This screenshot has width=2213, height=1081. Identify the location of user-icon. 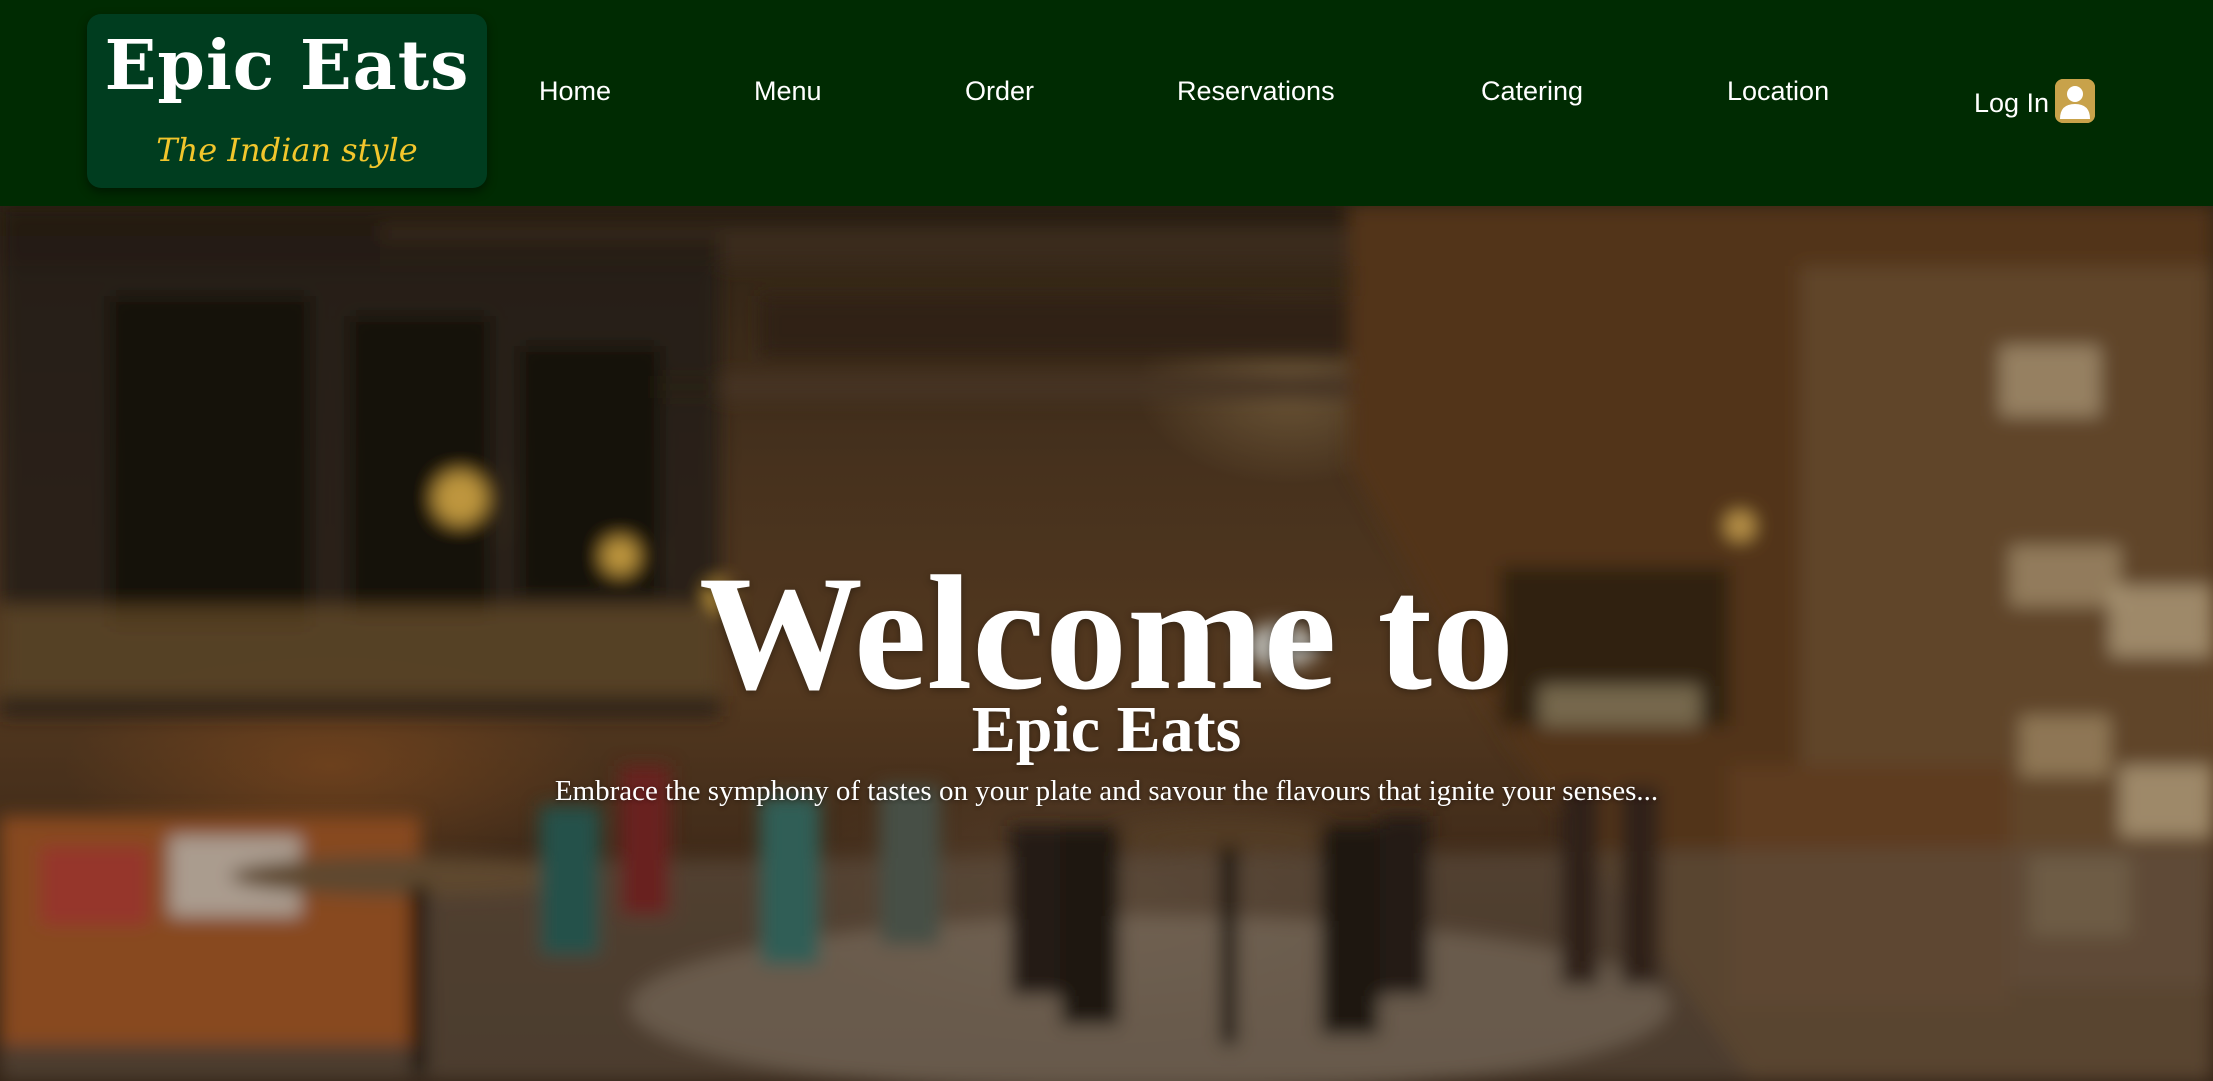
(2075, 101).